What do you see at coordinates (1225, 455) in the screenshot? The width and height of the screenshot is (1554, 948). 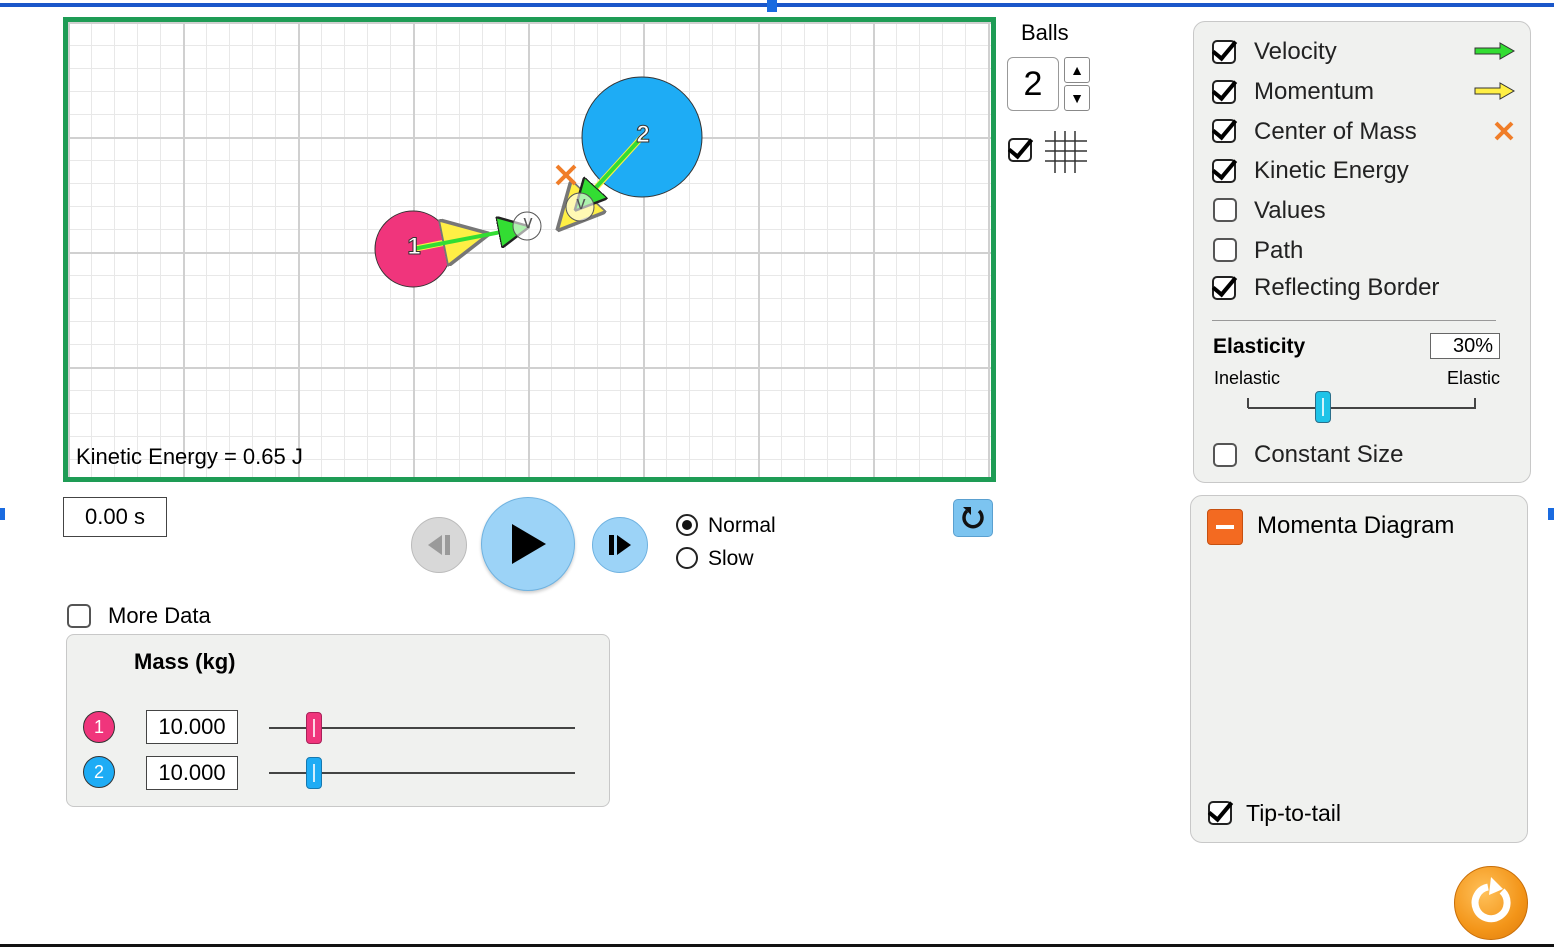 I see `constant-size-checkbox` at bounding box center [1225, 455].